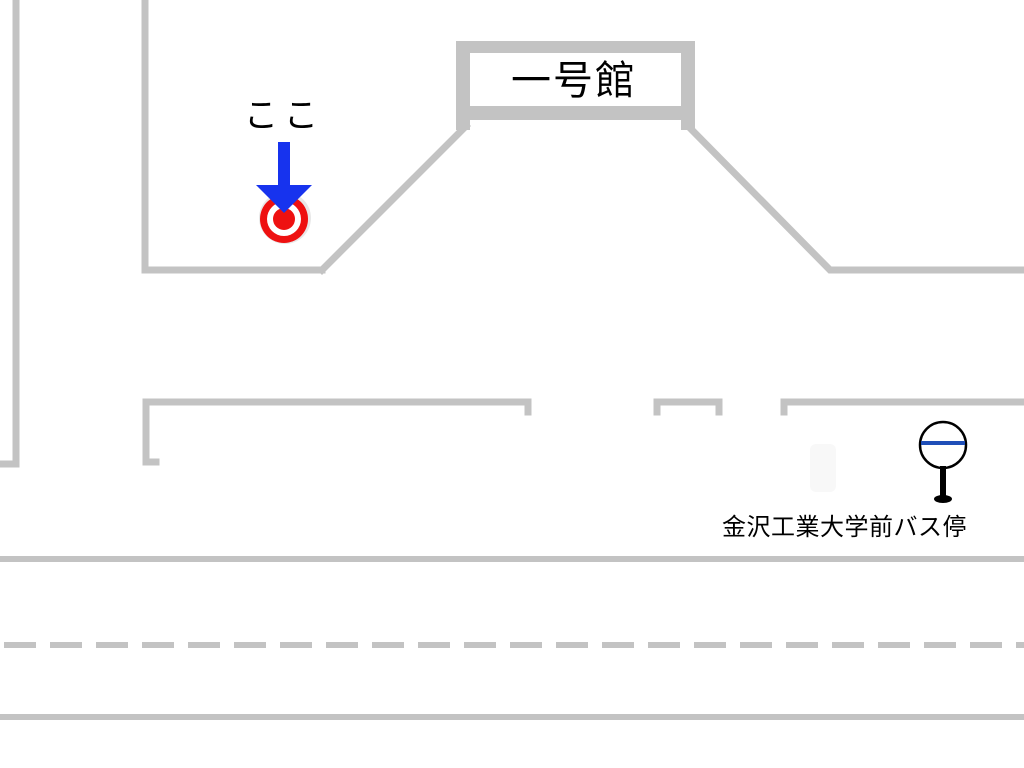  I want to click on lower-block-left, so click(337, 432).